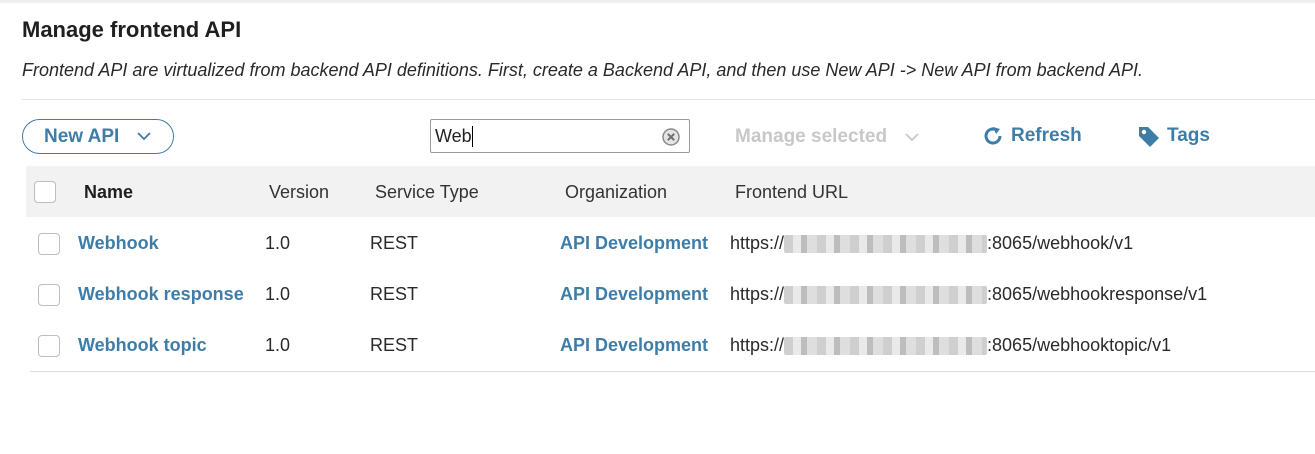 The image size is (1315, 454). I want to click on search-input, so click(545, 136).